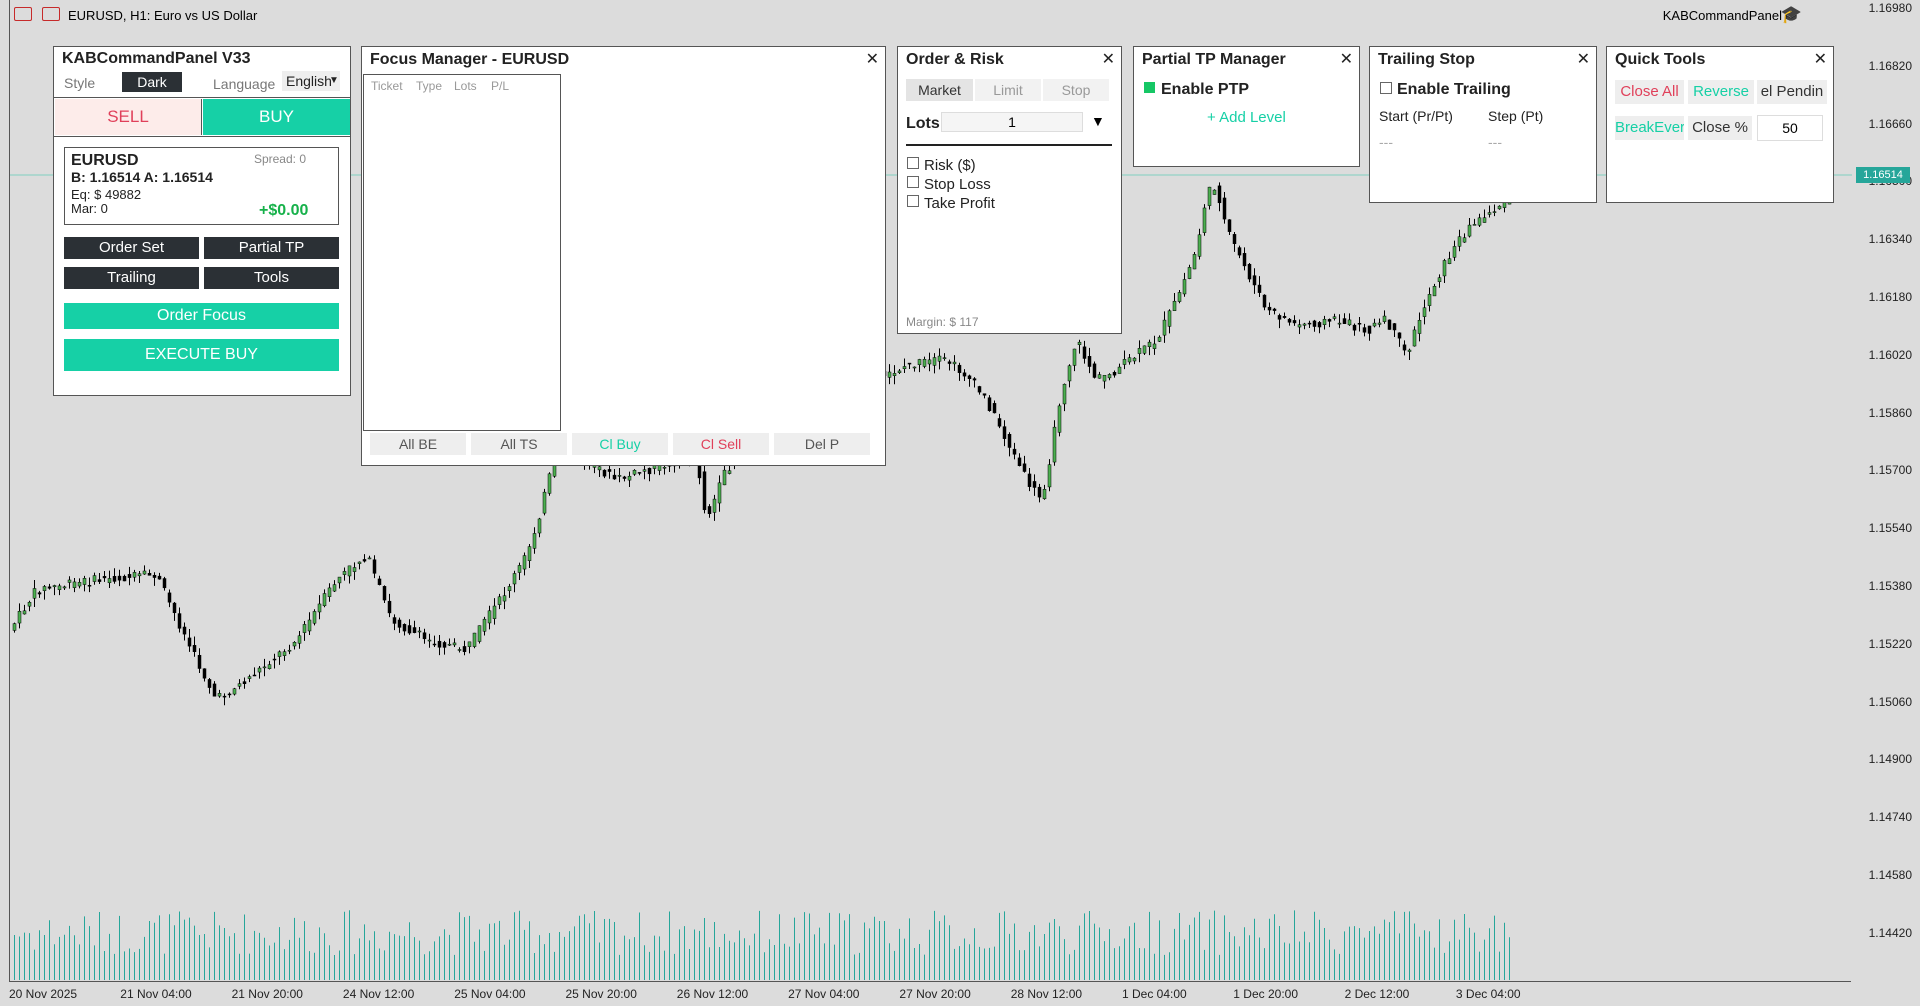 This screenshot has width=1920, height=1006. Describe the element at coordinates (462, 252) in the screenshot. I see `orders-list: Ticket Type Lots P/L` at that location.